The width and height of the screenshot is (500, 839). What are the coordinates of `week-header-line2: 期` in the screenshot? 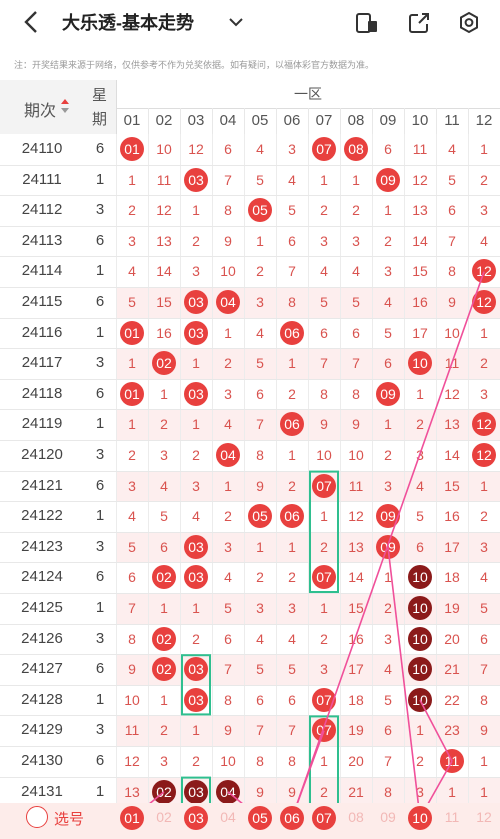 It's located at (100, 119).